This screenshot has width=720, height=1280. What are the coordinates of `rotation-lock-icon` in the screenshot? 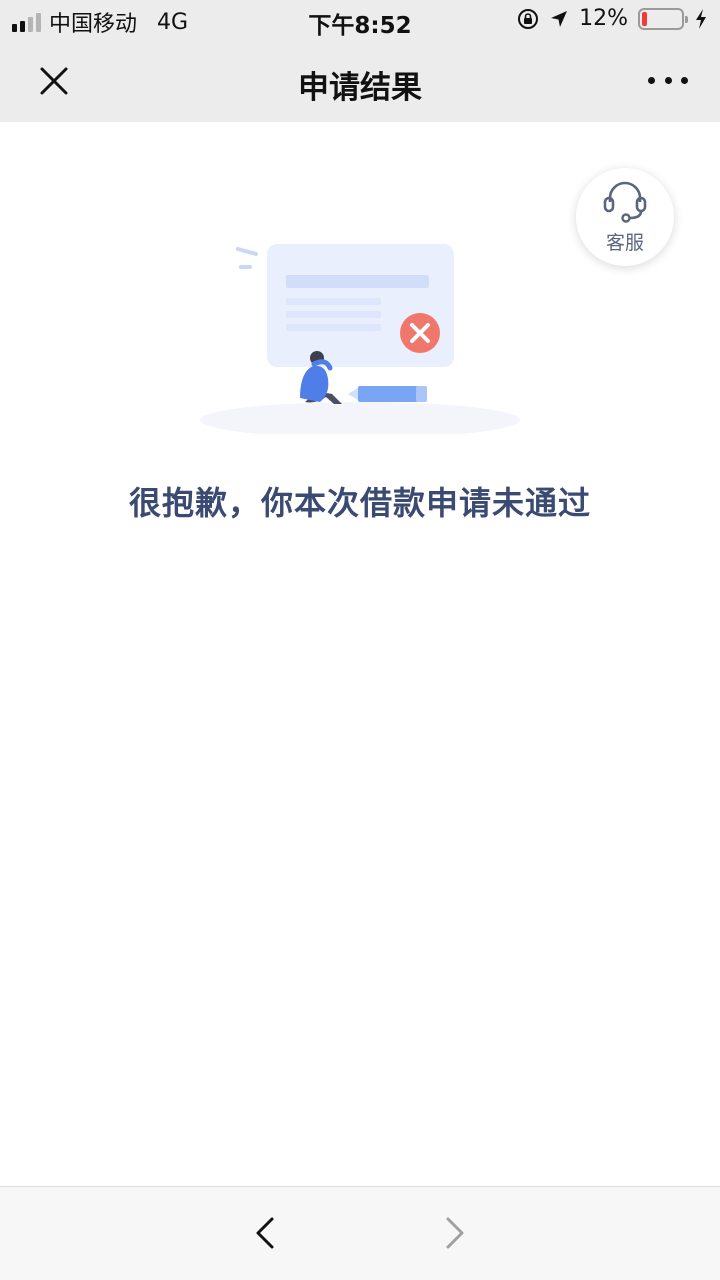 It's located at (528, 18).